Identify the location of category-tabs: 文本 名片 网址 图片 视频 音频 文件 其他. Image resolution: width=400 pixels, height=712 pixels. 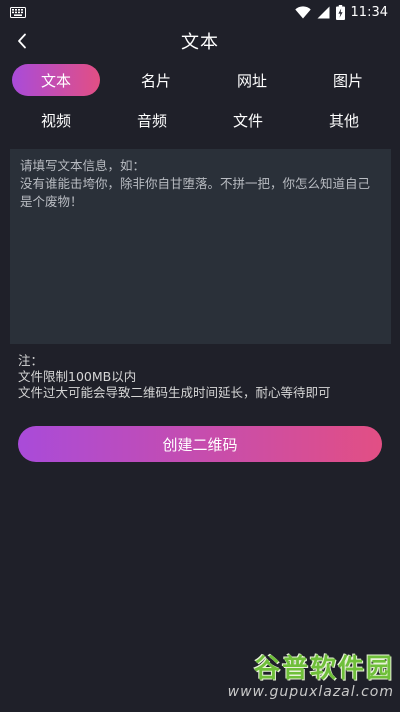
(200, 104).